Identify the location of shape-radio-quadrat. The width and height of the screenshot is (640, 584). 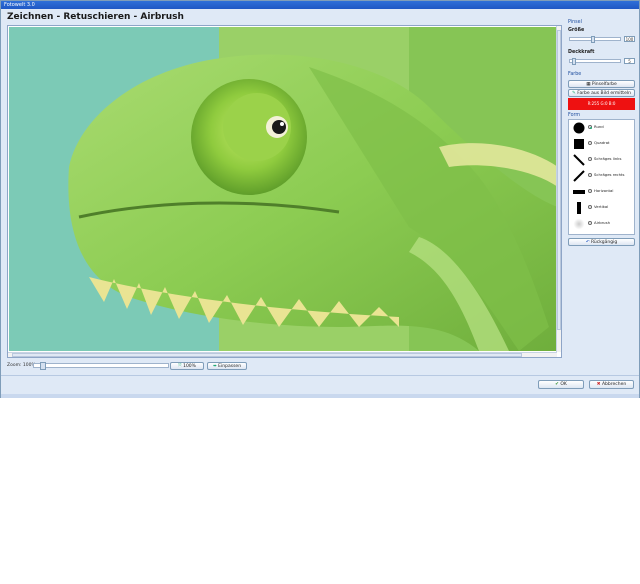
(590, 143).